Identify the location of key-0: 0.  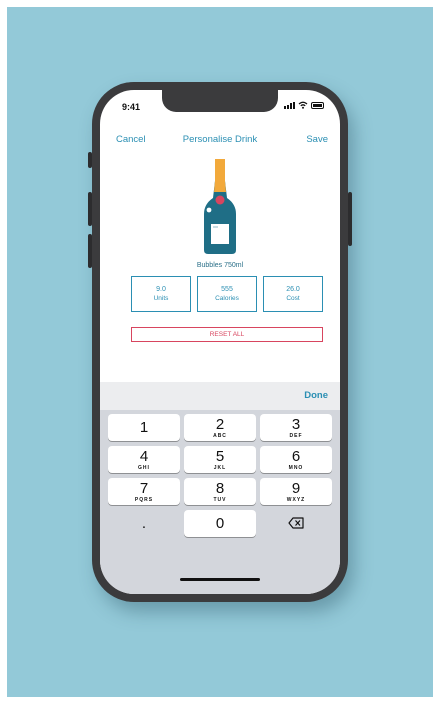
(220, 523).